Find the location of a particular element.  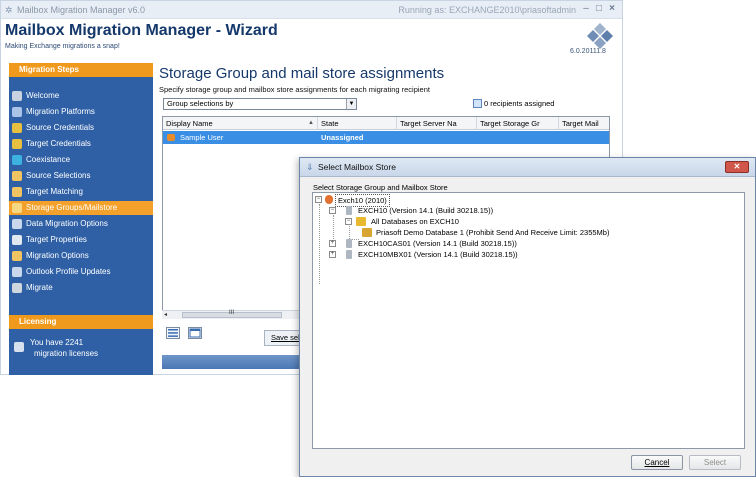

column-display-name: Display Name is located at coordinates (240, 123).